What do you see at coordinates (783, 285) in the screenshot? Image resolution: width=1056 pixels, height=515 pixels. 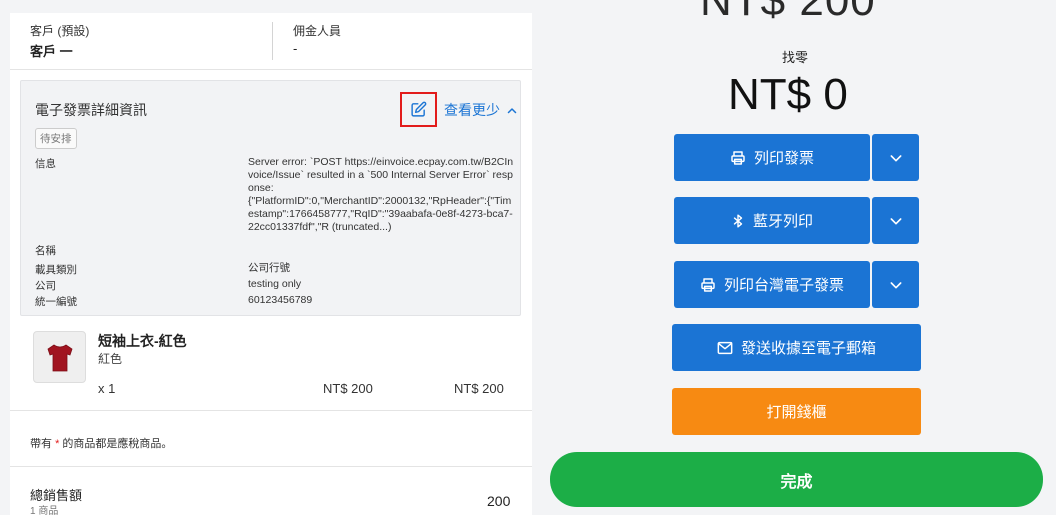 I see `print-tw-einvoice-label: 列印台灣電子發票` at bounding box center [783, 285].